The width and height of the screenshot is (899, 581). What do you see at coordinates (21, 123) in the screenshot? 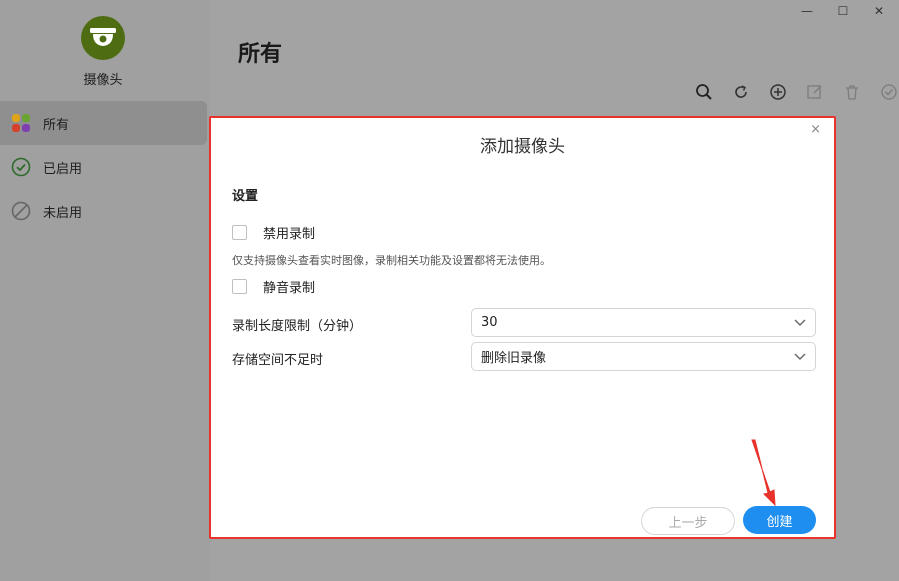
I see `grid-color-icon` at bounding box center [21, 123].